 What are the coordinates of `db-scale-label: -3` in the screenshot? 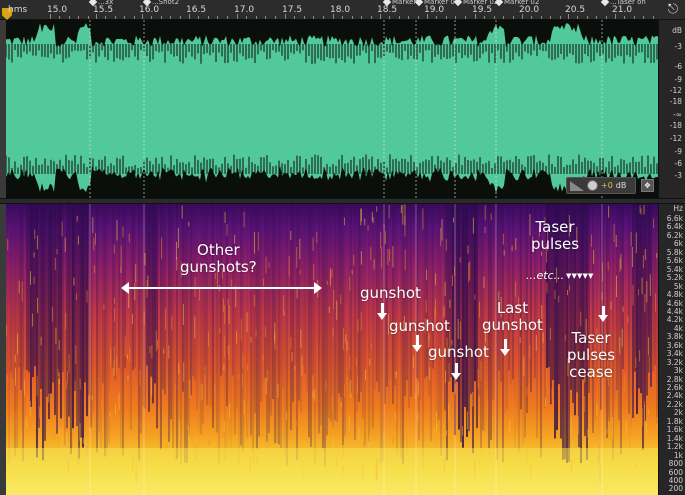 It's located at (678, 175).